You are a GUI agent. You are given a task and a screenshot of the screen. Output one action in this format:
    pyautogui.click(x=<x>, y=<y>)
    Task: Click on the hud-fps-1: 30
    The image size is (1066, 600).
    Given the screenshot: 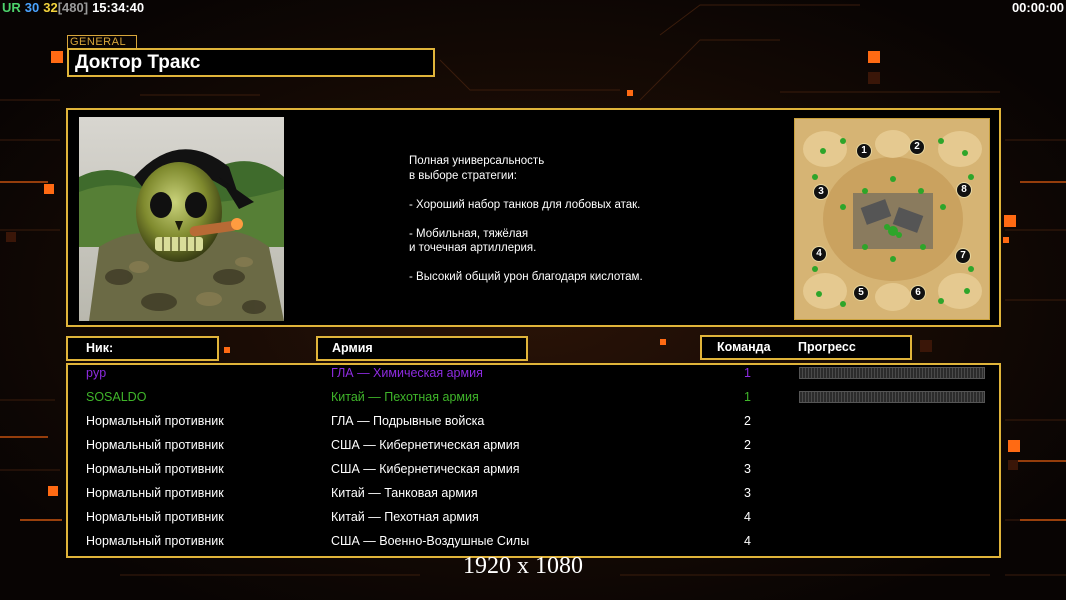 What is the action you would take?
    pyautogui.click(x=32, y=7)
    